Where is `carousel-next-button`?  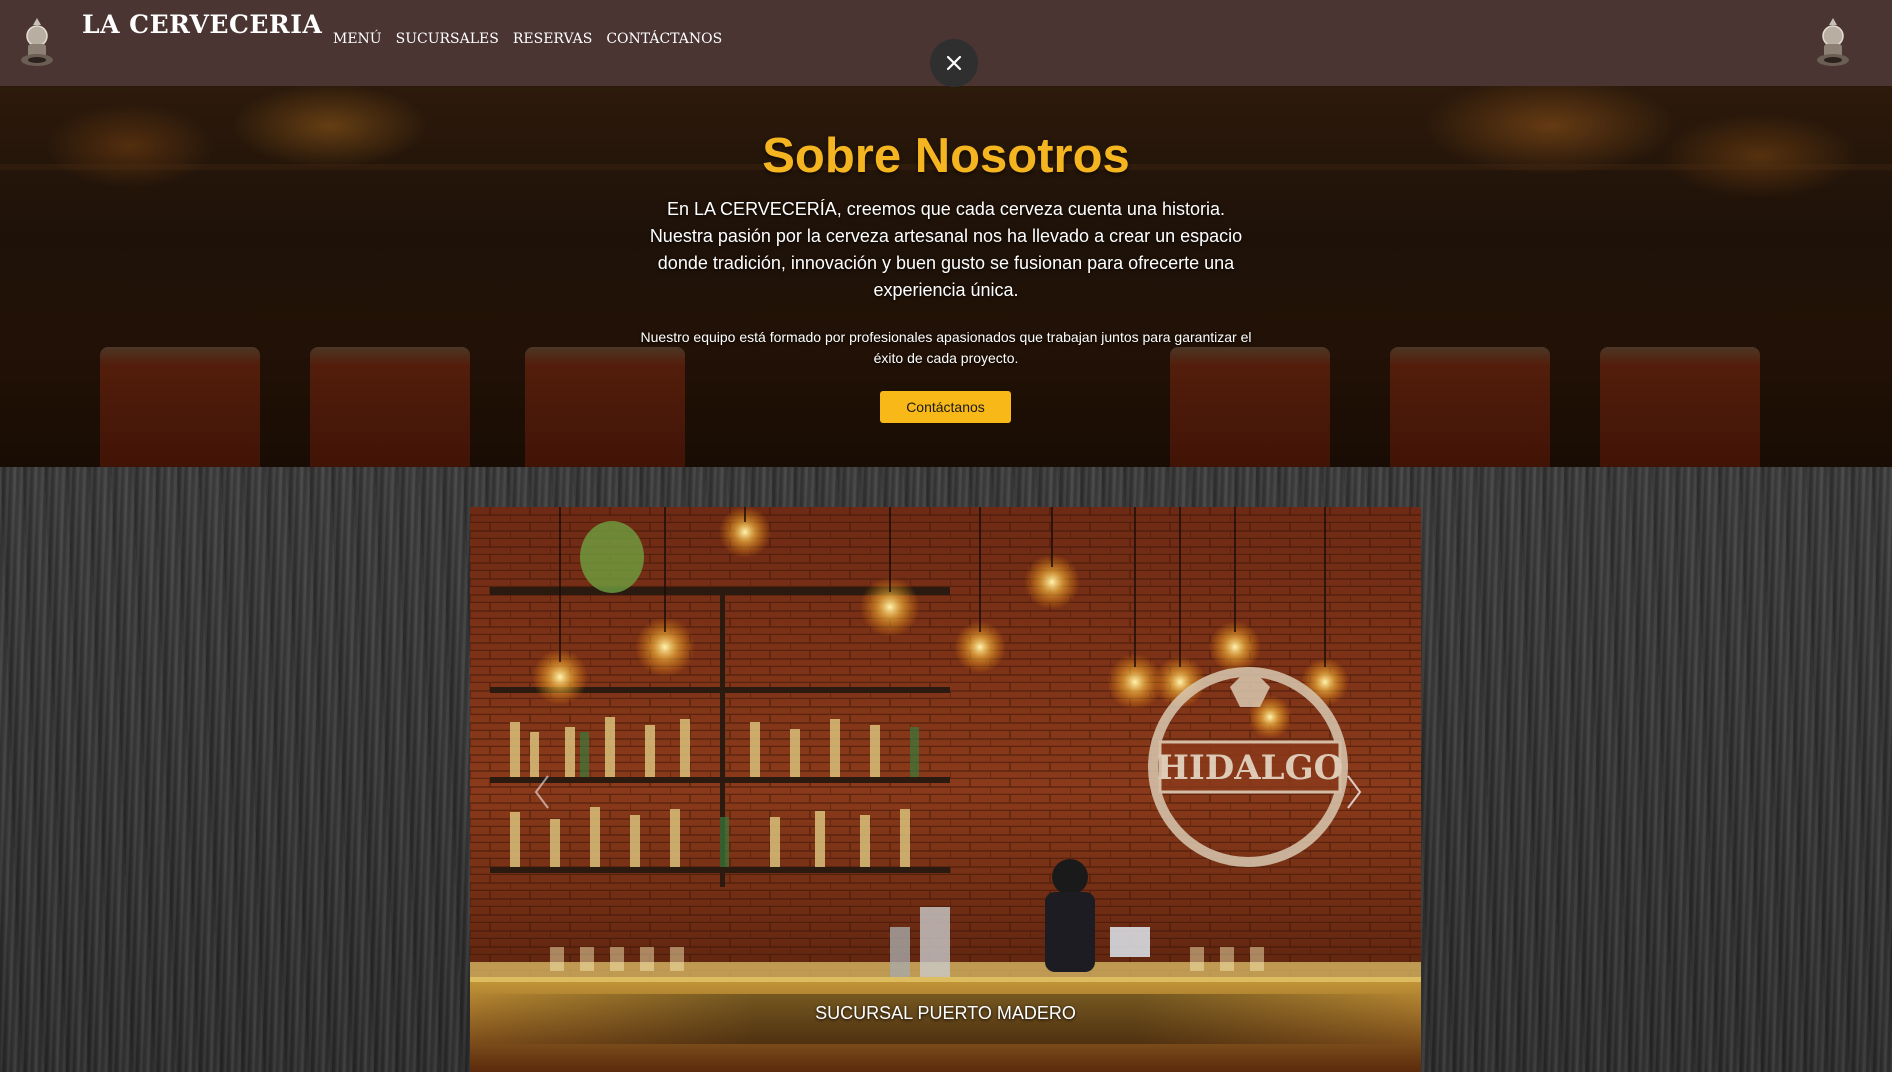 carousel-next-button is located at coordinates (1354, 792).